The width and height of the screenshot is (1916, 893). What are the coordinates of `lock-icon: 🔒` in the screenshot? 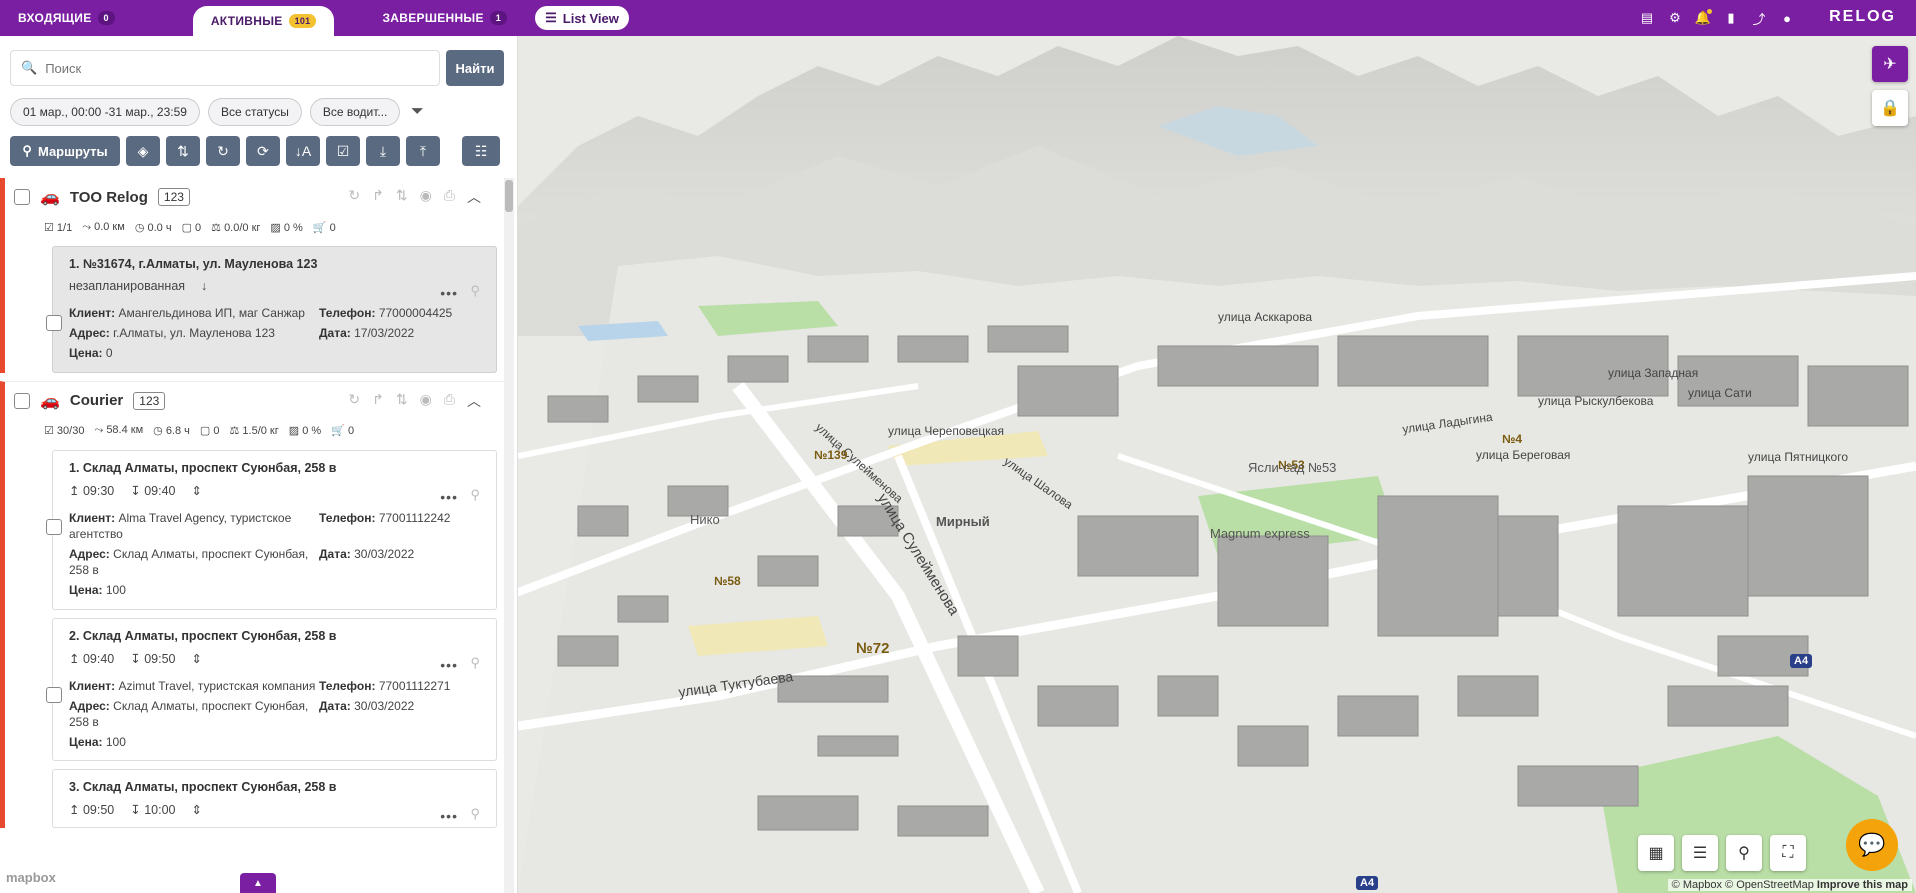 It's located at (1890, 108).